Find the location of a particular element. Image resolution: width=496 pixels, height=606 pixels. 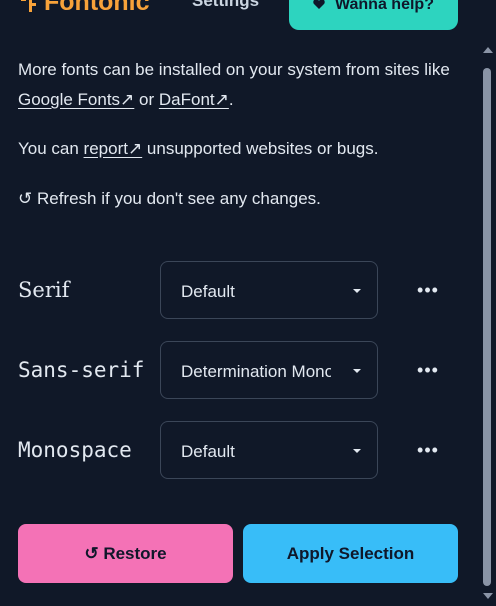

restore-button: ↺ Restore is located at coordinates (125, 553).